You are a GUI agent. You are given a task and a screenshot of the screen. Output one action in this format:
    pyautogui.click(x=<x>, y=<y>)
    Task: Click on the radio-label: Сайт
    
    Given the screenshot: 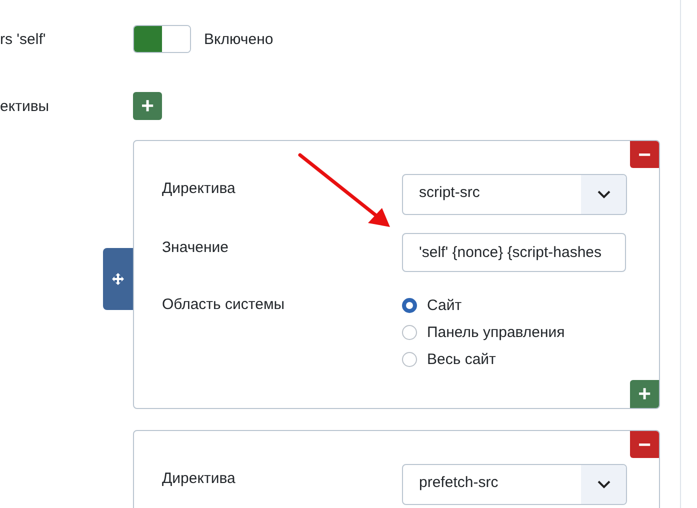 What is the action you would take?
    pyautogui.click(x=444, y=305)
    